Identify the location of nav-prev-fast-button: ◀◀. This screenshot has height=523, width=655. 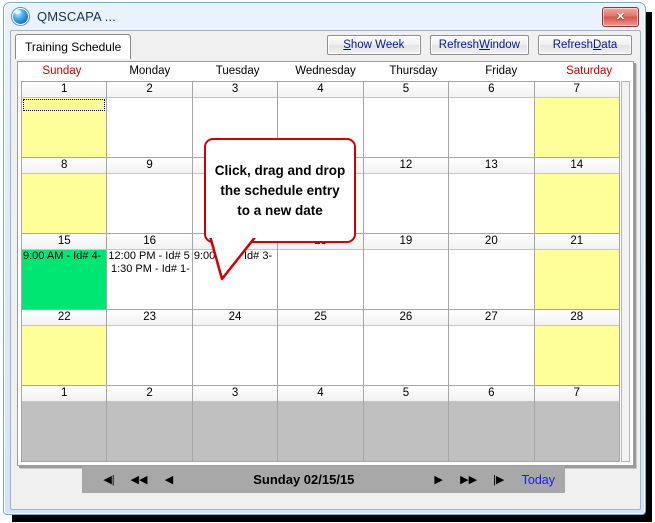
(139, 479).